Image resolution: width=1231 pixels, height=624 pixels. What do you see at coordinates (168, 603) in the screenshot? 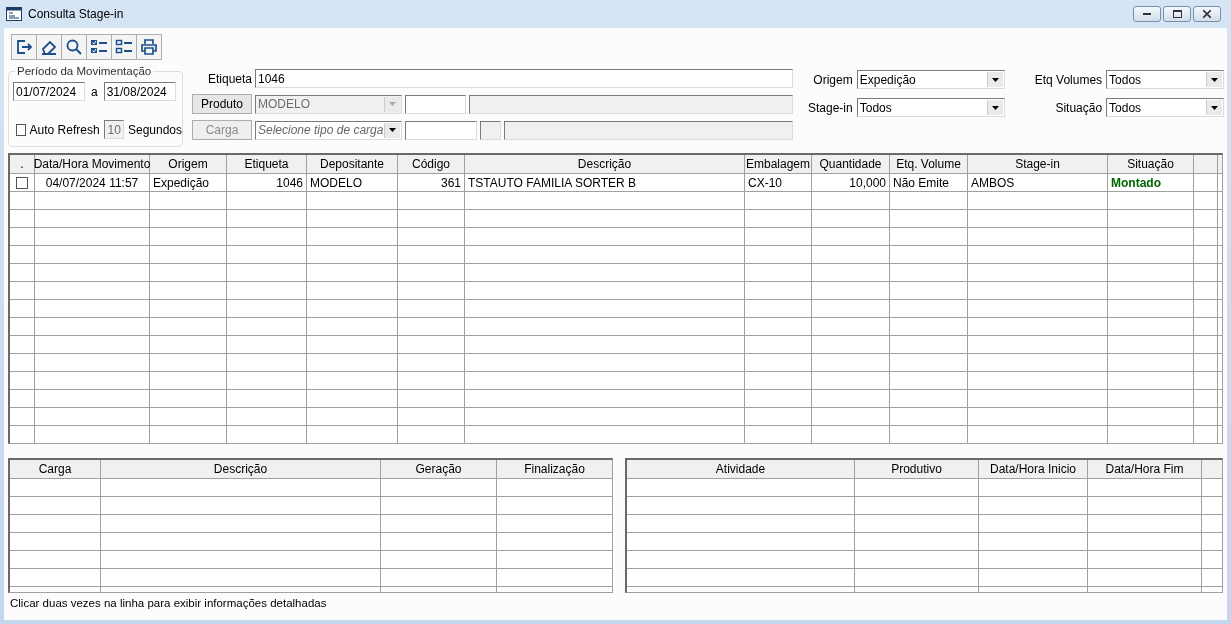
I see `status-text: Clicar duas vezes na linha para exibir informações detalhadas` at bounding box center [168, 603].